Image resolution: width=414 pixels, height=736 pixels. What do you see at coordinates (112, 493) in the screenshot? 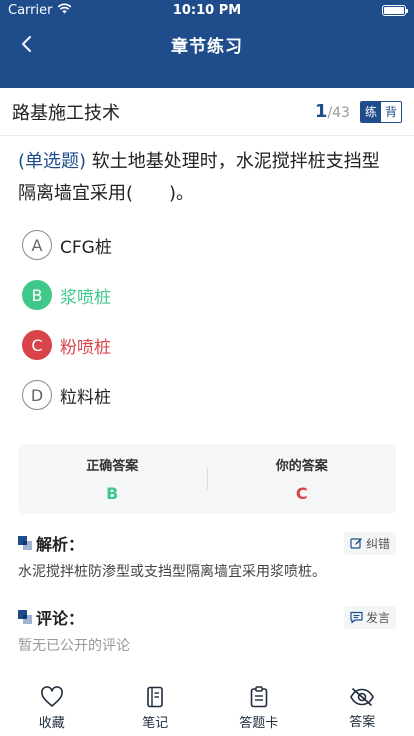
I see `correct-answer-value: B` at bounding box center [112, 493].